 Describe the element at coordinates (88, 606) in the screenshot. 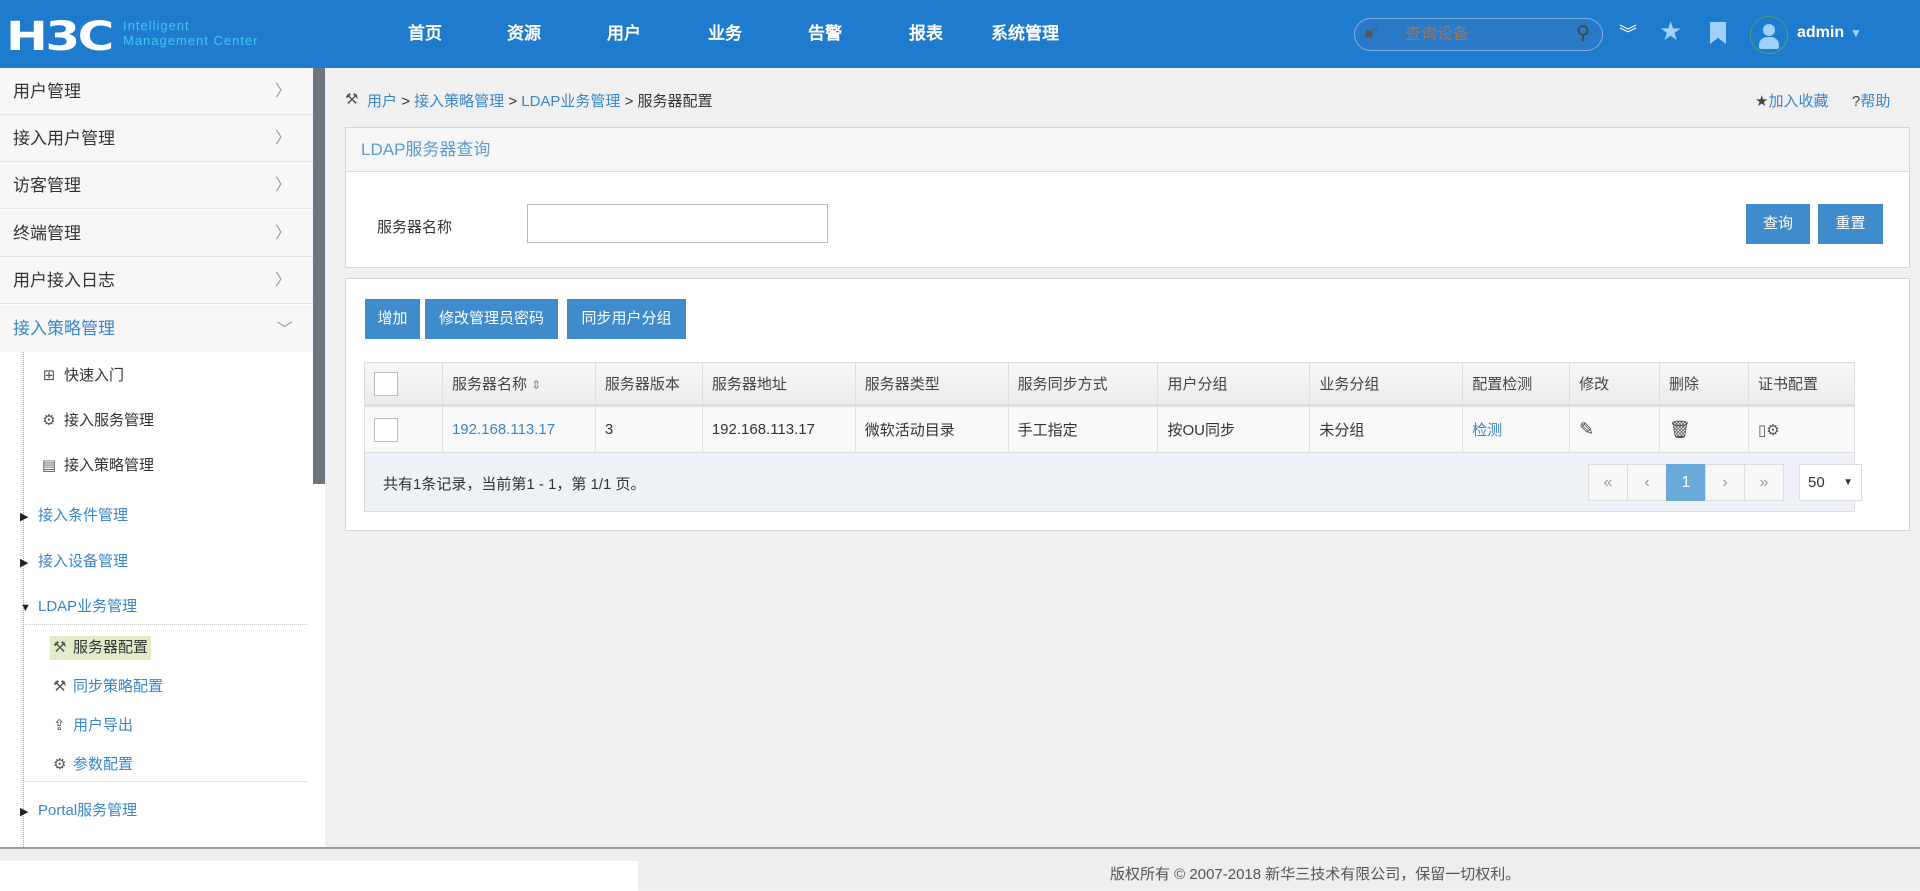

I see `group-label: LDAP业务管理` at that location.